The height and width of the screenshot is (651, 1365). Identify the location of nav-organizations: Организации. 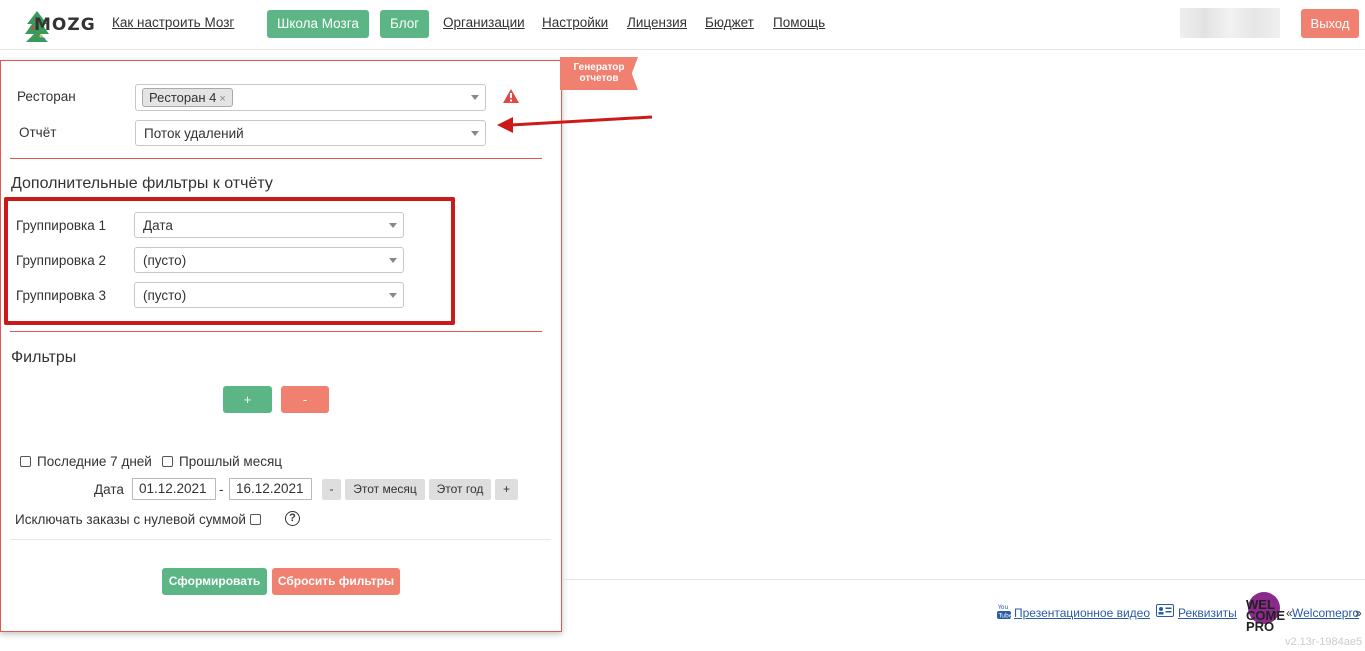
(484, 22).